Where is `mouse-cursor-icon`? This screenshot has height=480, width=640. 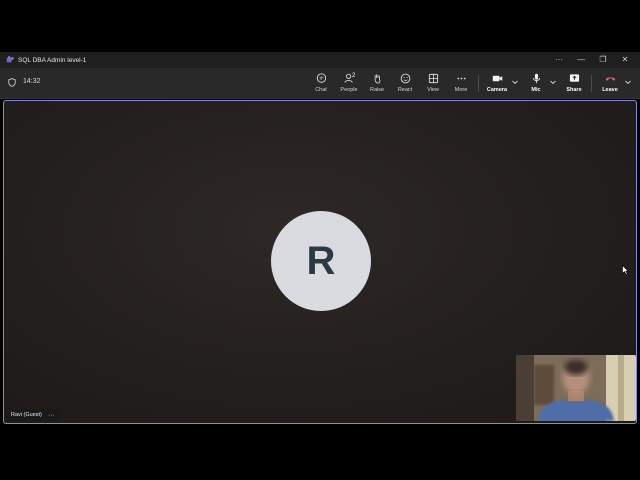
mouse-cursor-icon is located at coordinates (625, 270).